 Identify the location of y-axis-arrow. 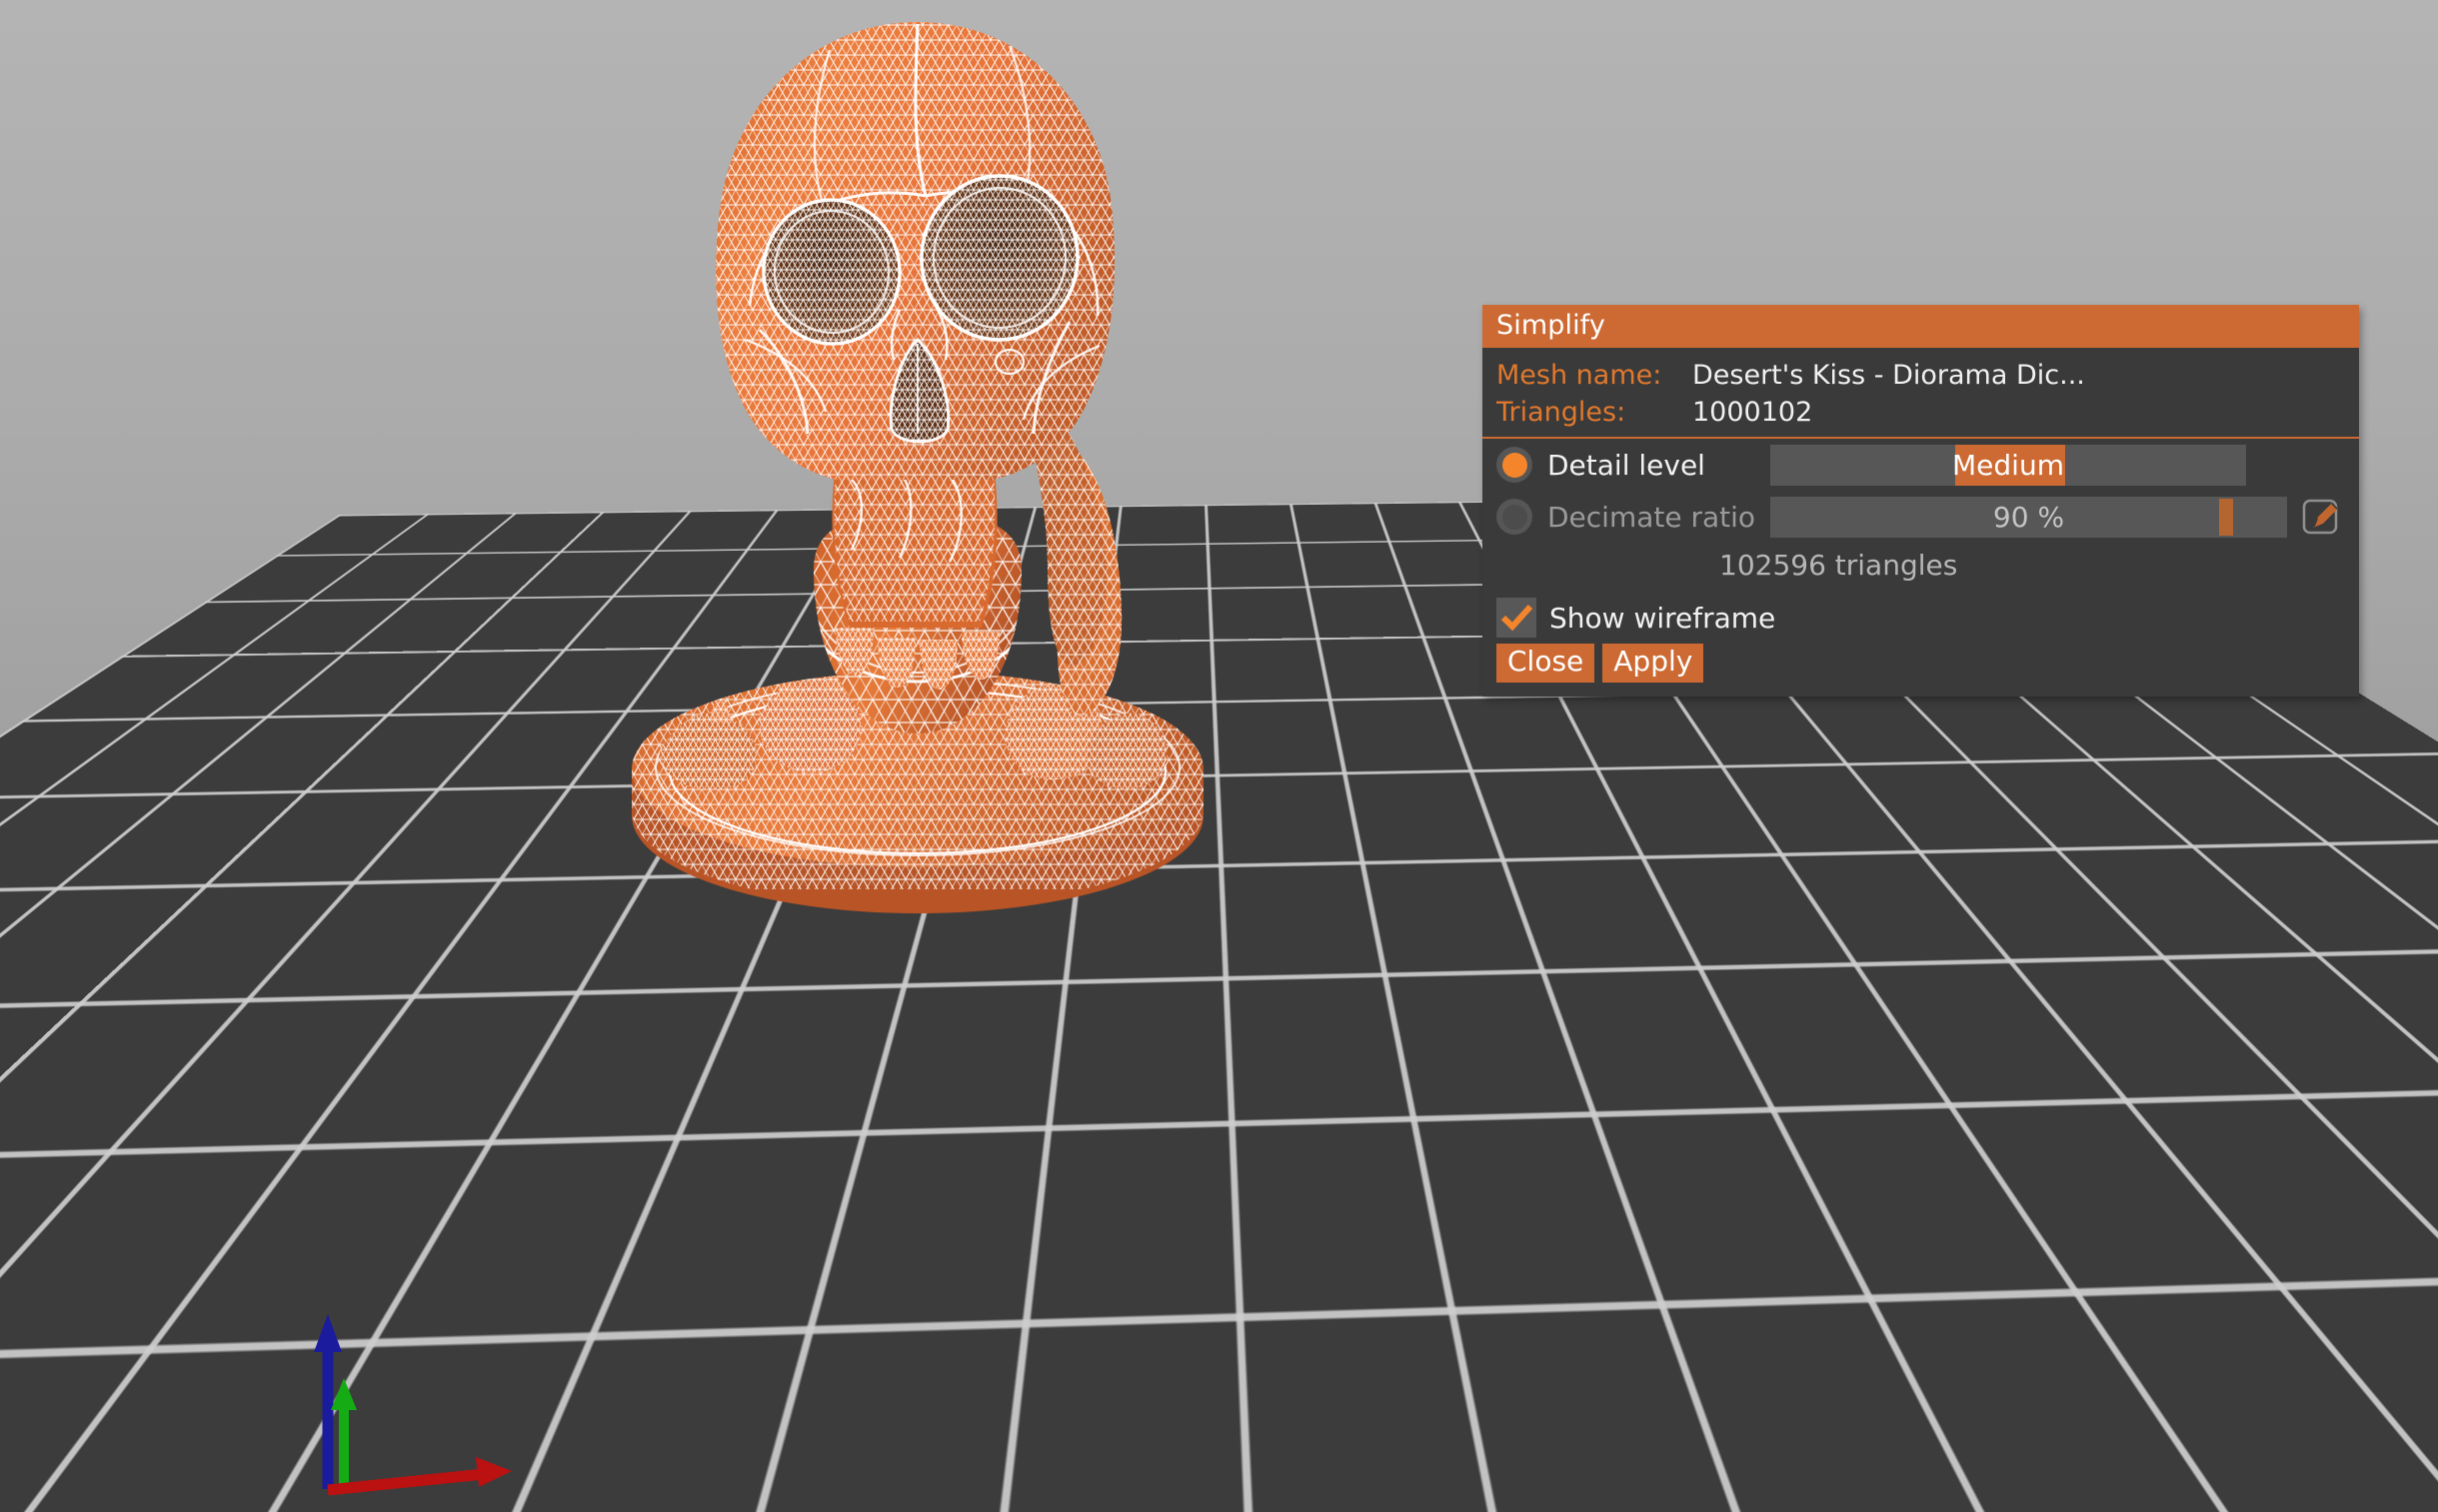
(344, 1433).